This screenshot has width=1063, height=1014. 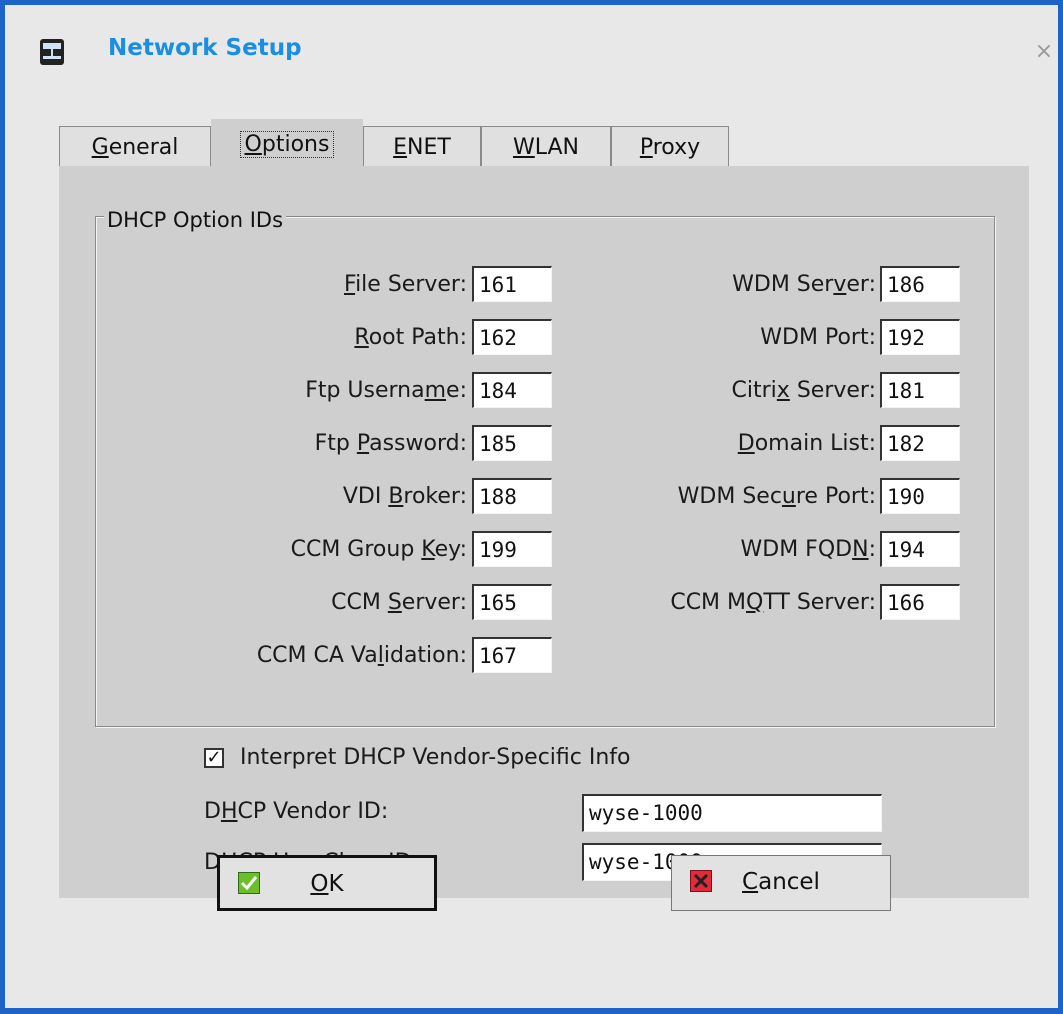 What do you see at coordinates (512, 443) in the screenshot?
I see `dhcp-option-left-input: 185` at bounding box center [512, 443].